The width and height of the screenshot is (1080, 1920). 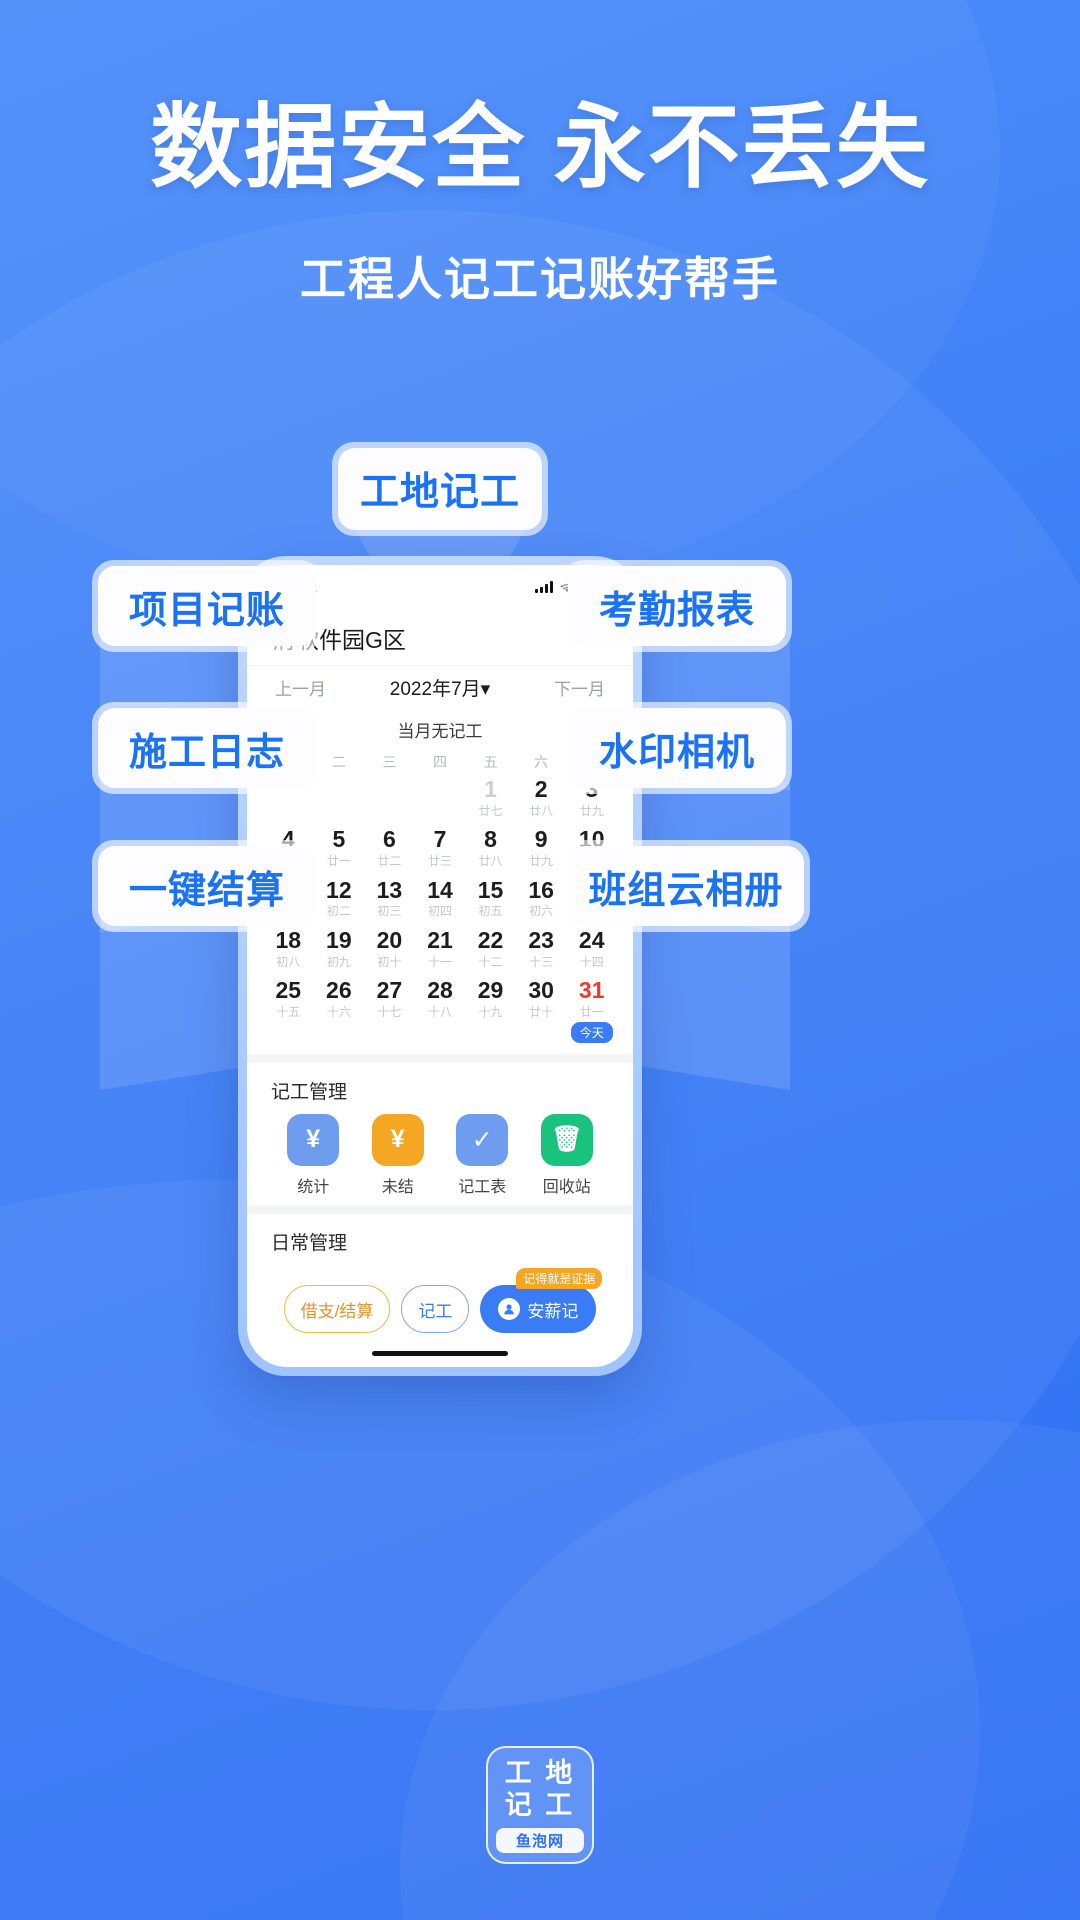 What do you see at coordinates (338, 961) in the screenshot?
I see `calendar-lunar-label: 初九` at bounding box center [338, 961].